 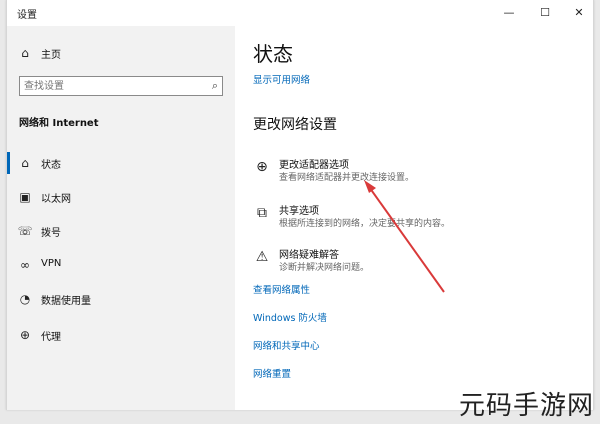 I want to click on status-icon: ⌂, so click(x=25, y=163).